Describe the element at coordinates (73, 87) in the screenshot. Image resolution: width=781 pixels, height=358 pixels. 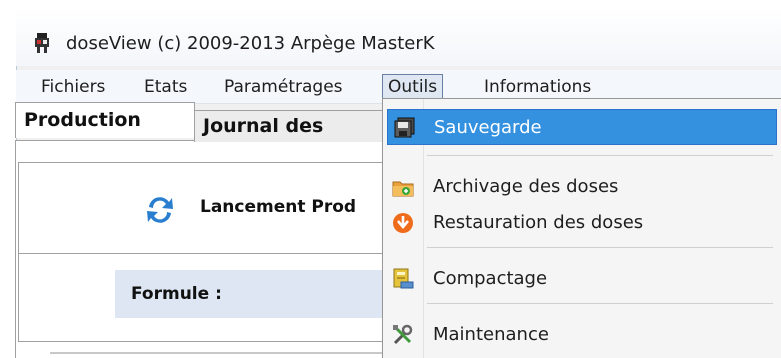
I see `menu-fichiers: Fichiers` at that location.